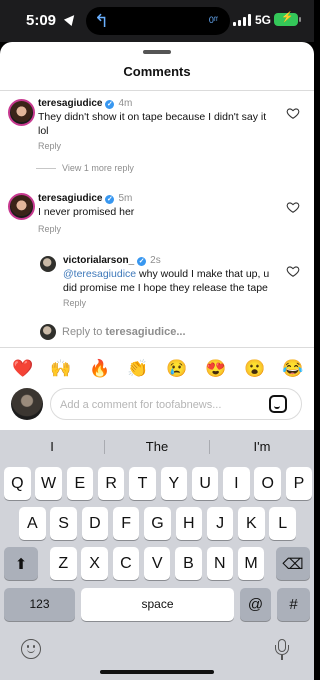 Image resolution: width=320 pixels, height=680 pixels. I want to click on key-t: T, so click(142, 483).